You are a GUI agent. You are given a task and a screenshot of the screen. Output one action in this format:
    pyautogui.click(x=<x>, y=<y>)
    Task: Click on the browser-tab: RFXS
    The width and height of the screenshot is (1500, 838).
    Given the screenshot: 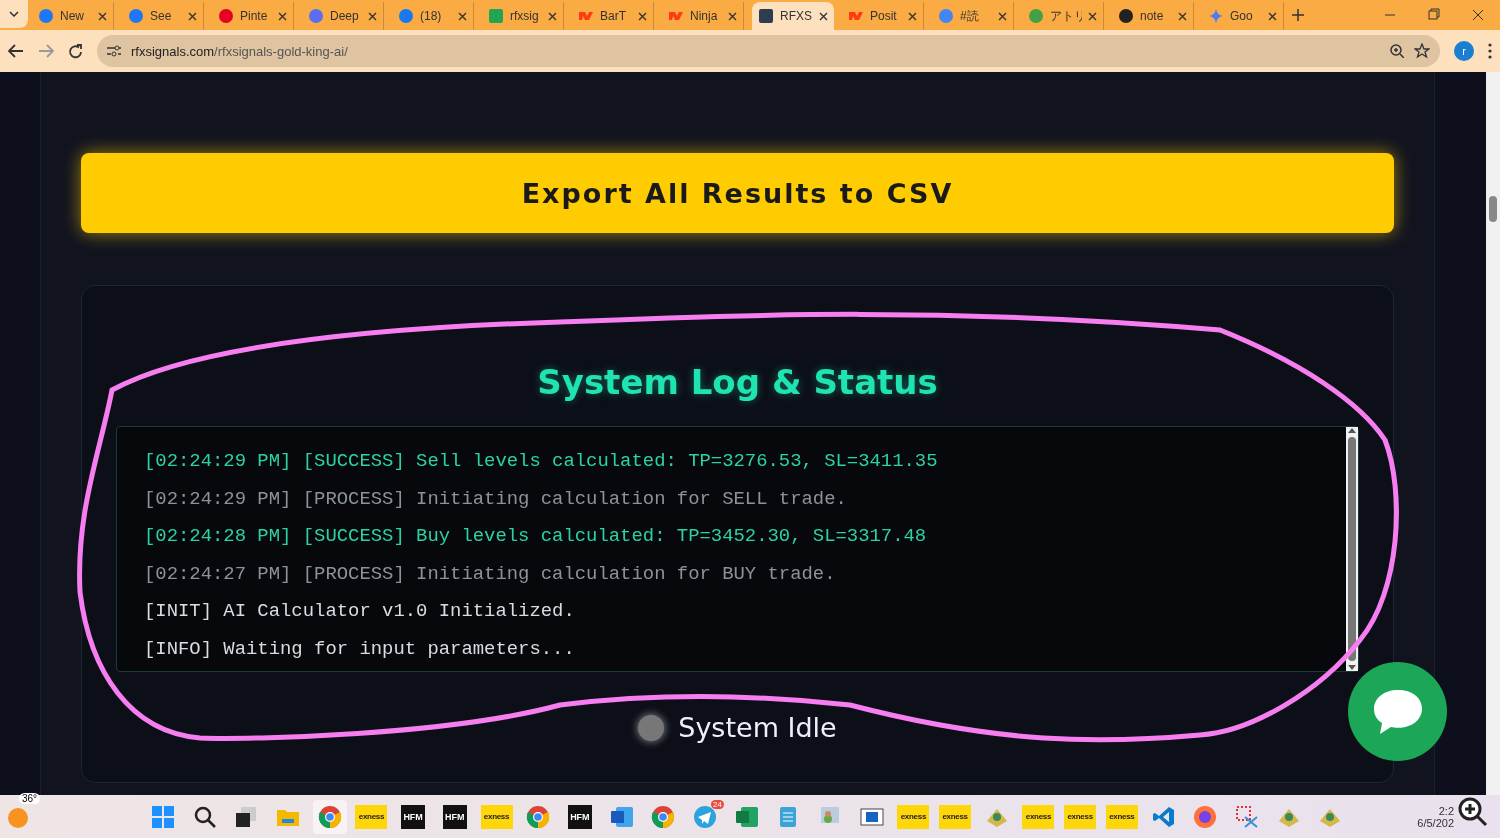 What is the action you would take?
    pyautogui.click(x=793, y=16)
    